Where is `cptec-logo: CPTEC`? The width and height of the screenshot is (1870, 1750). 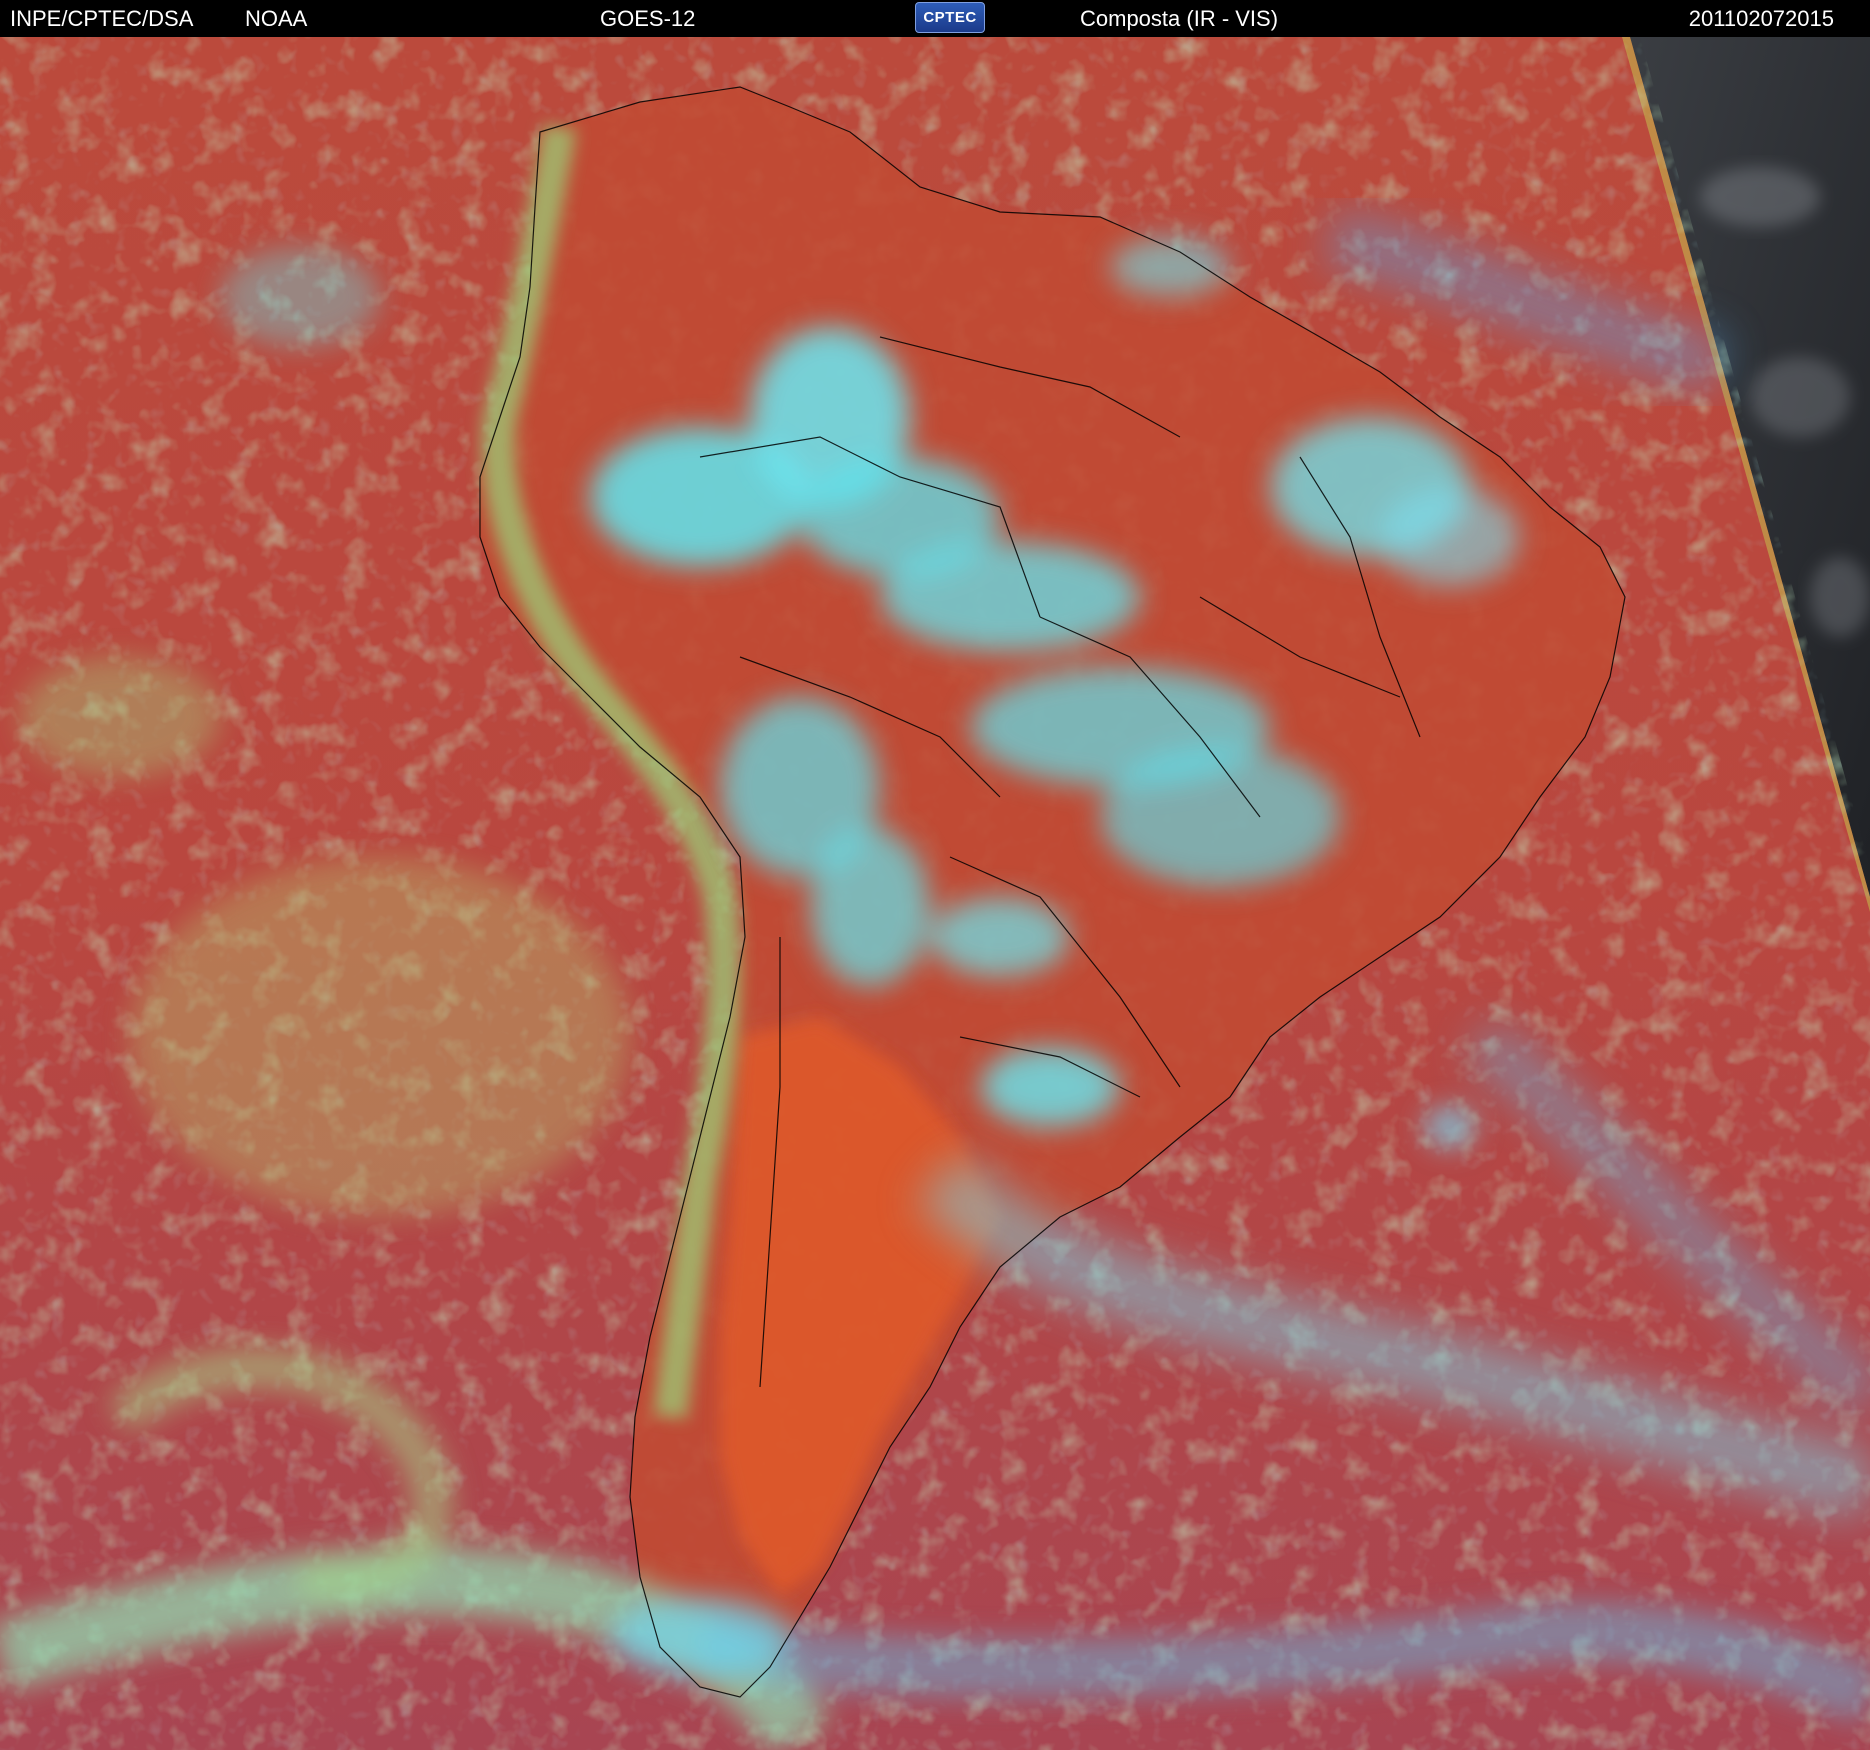
cptec-logo: CPTEC is located at coordinates (950, 17).